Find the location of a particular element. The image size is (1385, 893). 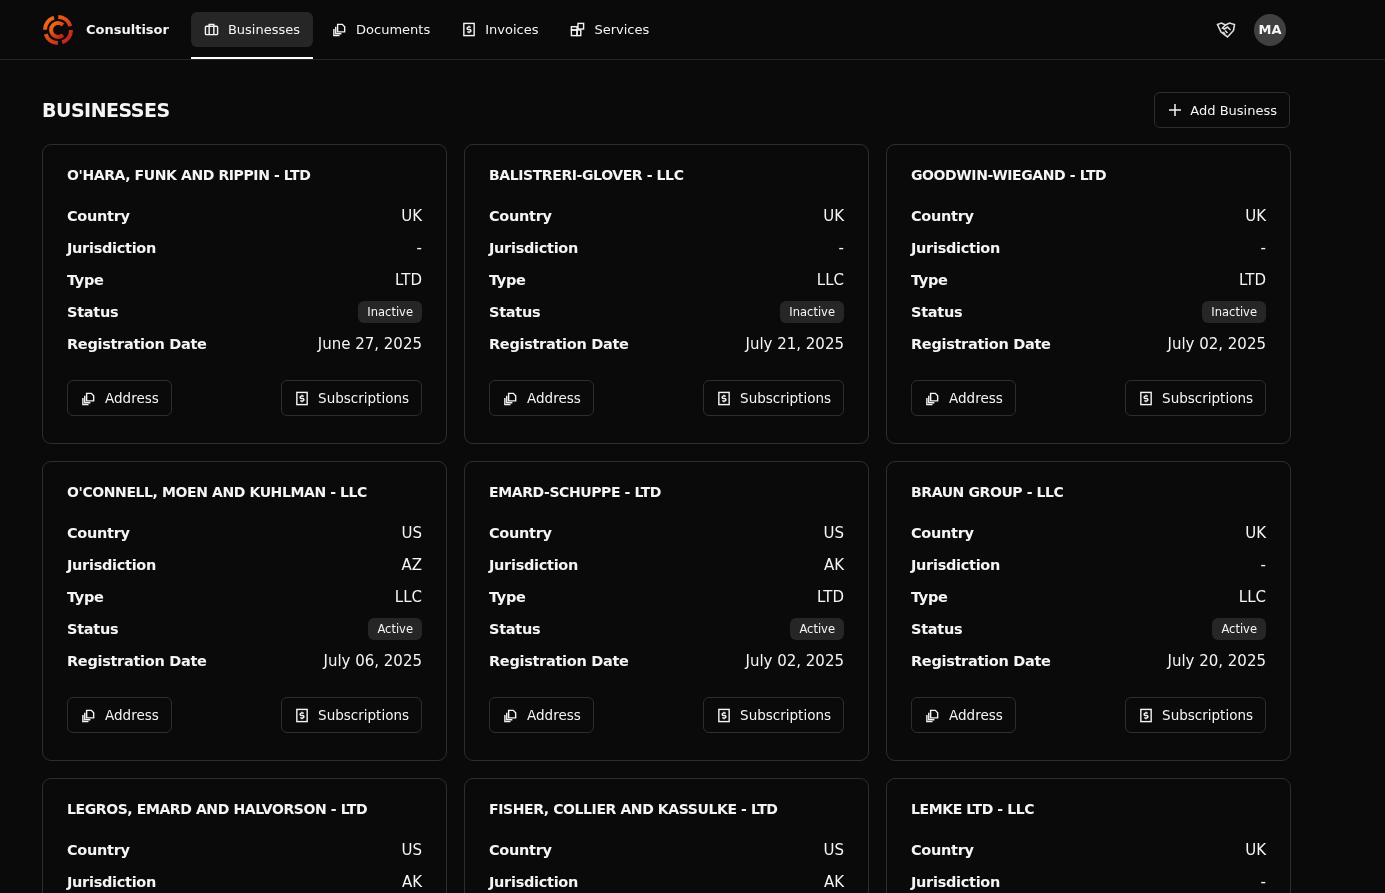

business-name: EMARD-SCHUPPE - LTD is located at coordinates (576, 492).